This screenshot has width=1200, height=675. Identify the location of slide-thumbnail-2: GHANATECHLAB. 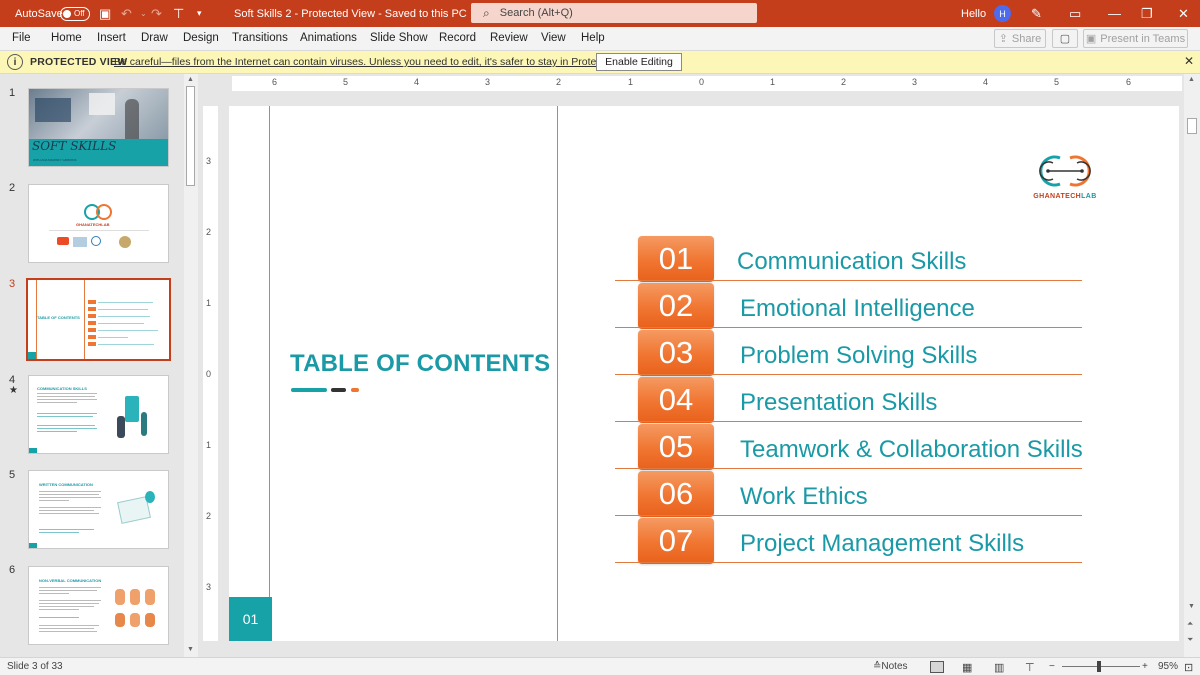
(98, 223).